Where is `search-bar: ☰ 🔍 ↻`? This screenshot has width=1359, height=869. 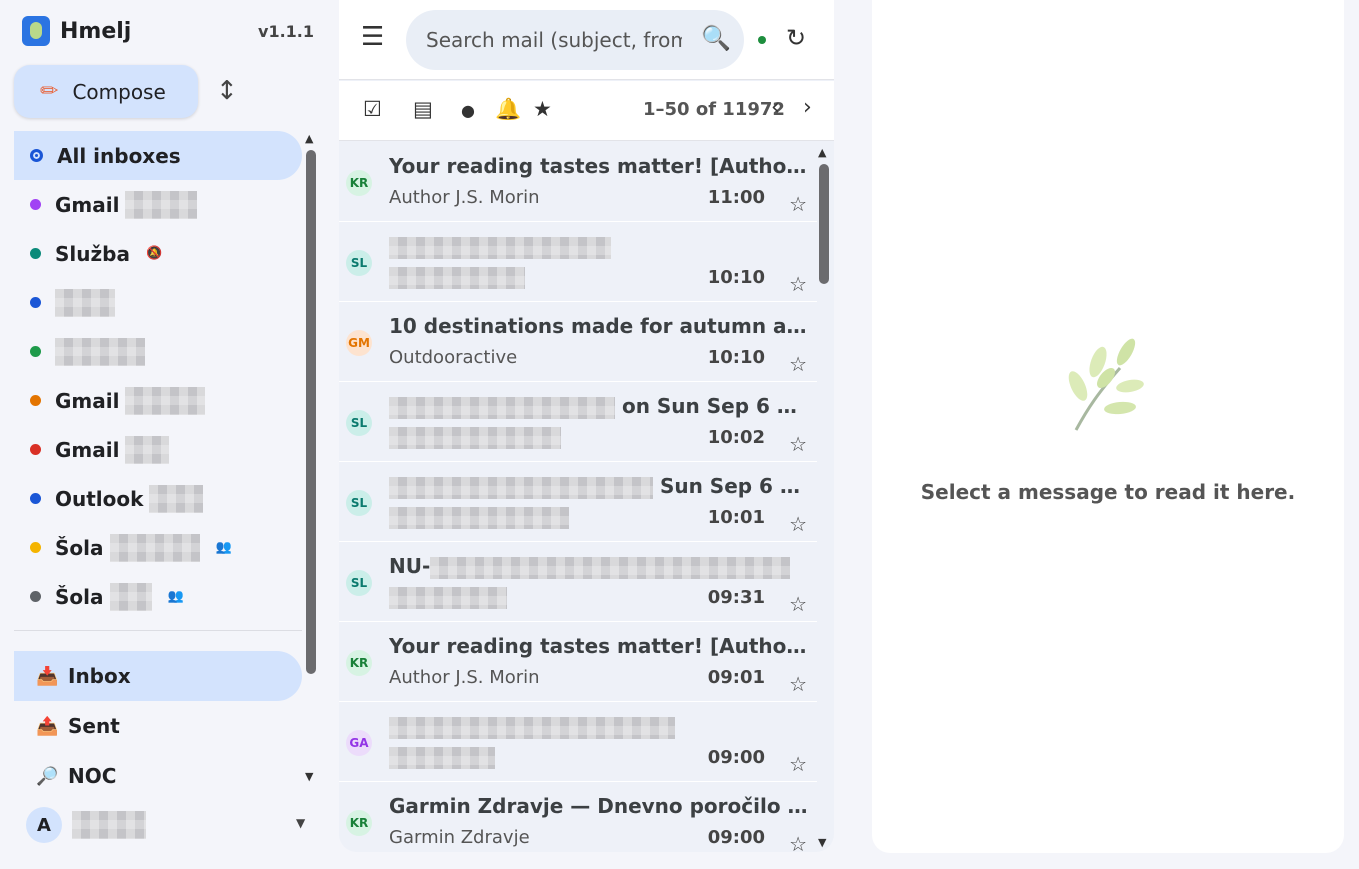 search-bar: ☰ 🔍 ↻ is located at coordinates (586, 40).